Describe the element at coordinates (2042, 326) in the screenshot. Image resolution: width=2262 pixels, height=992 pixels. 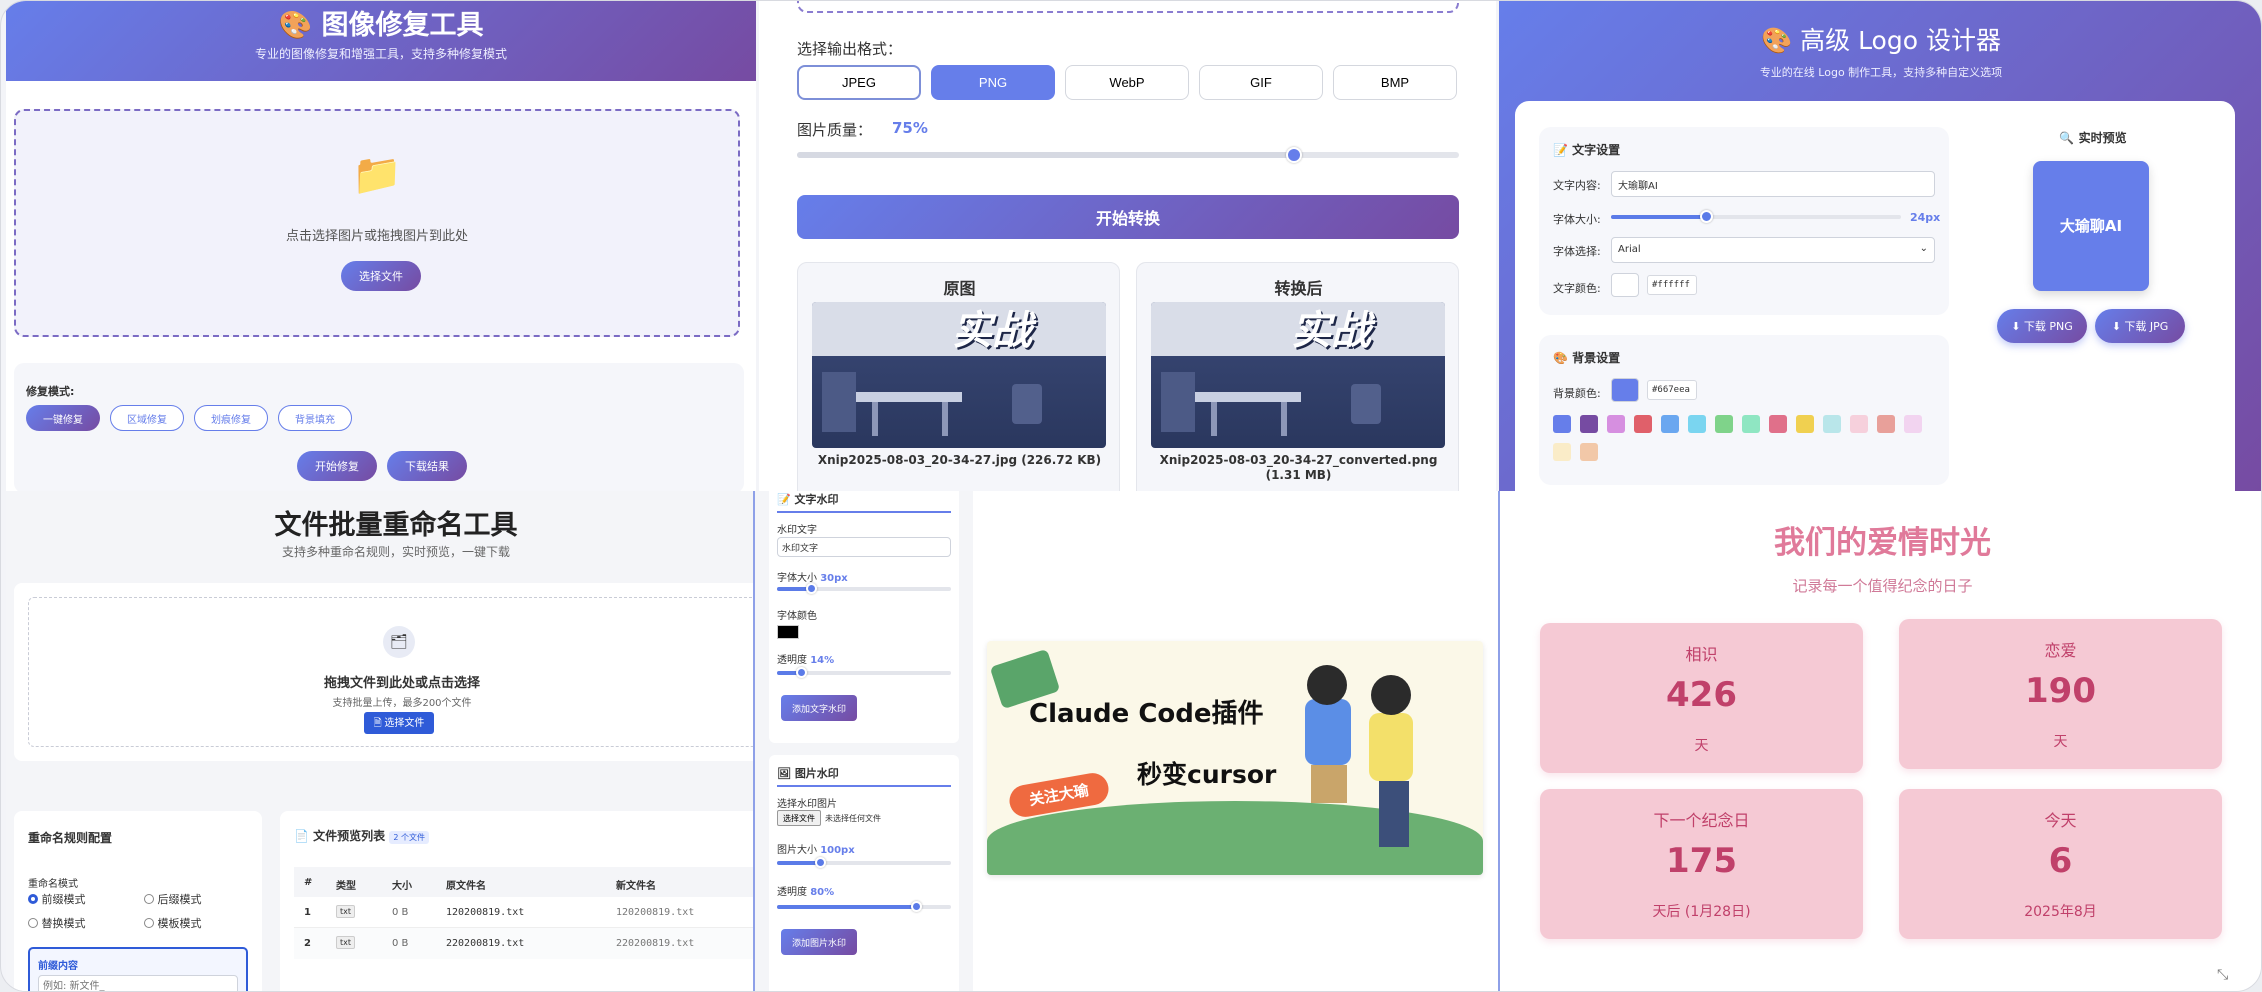
I see `download-png-button: ⬇ 下载 PNG` at that location.